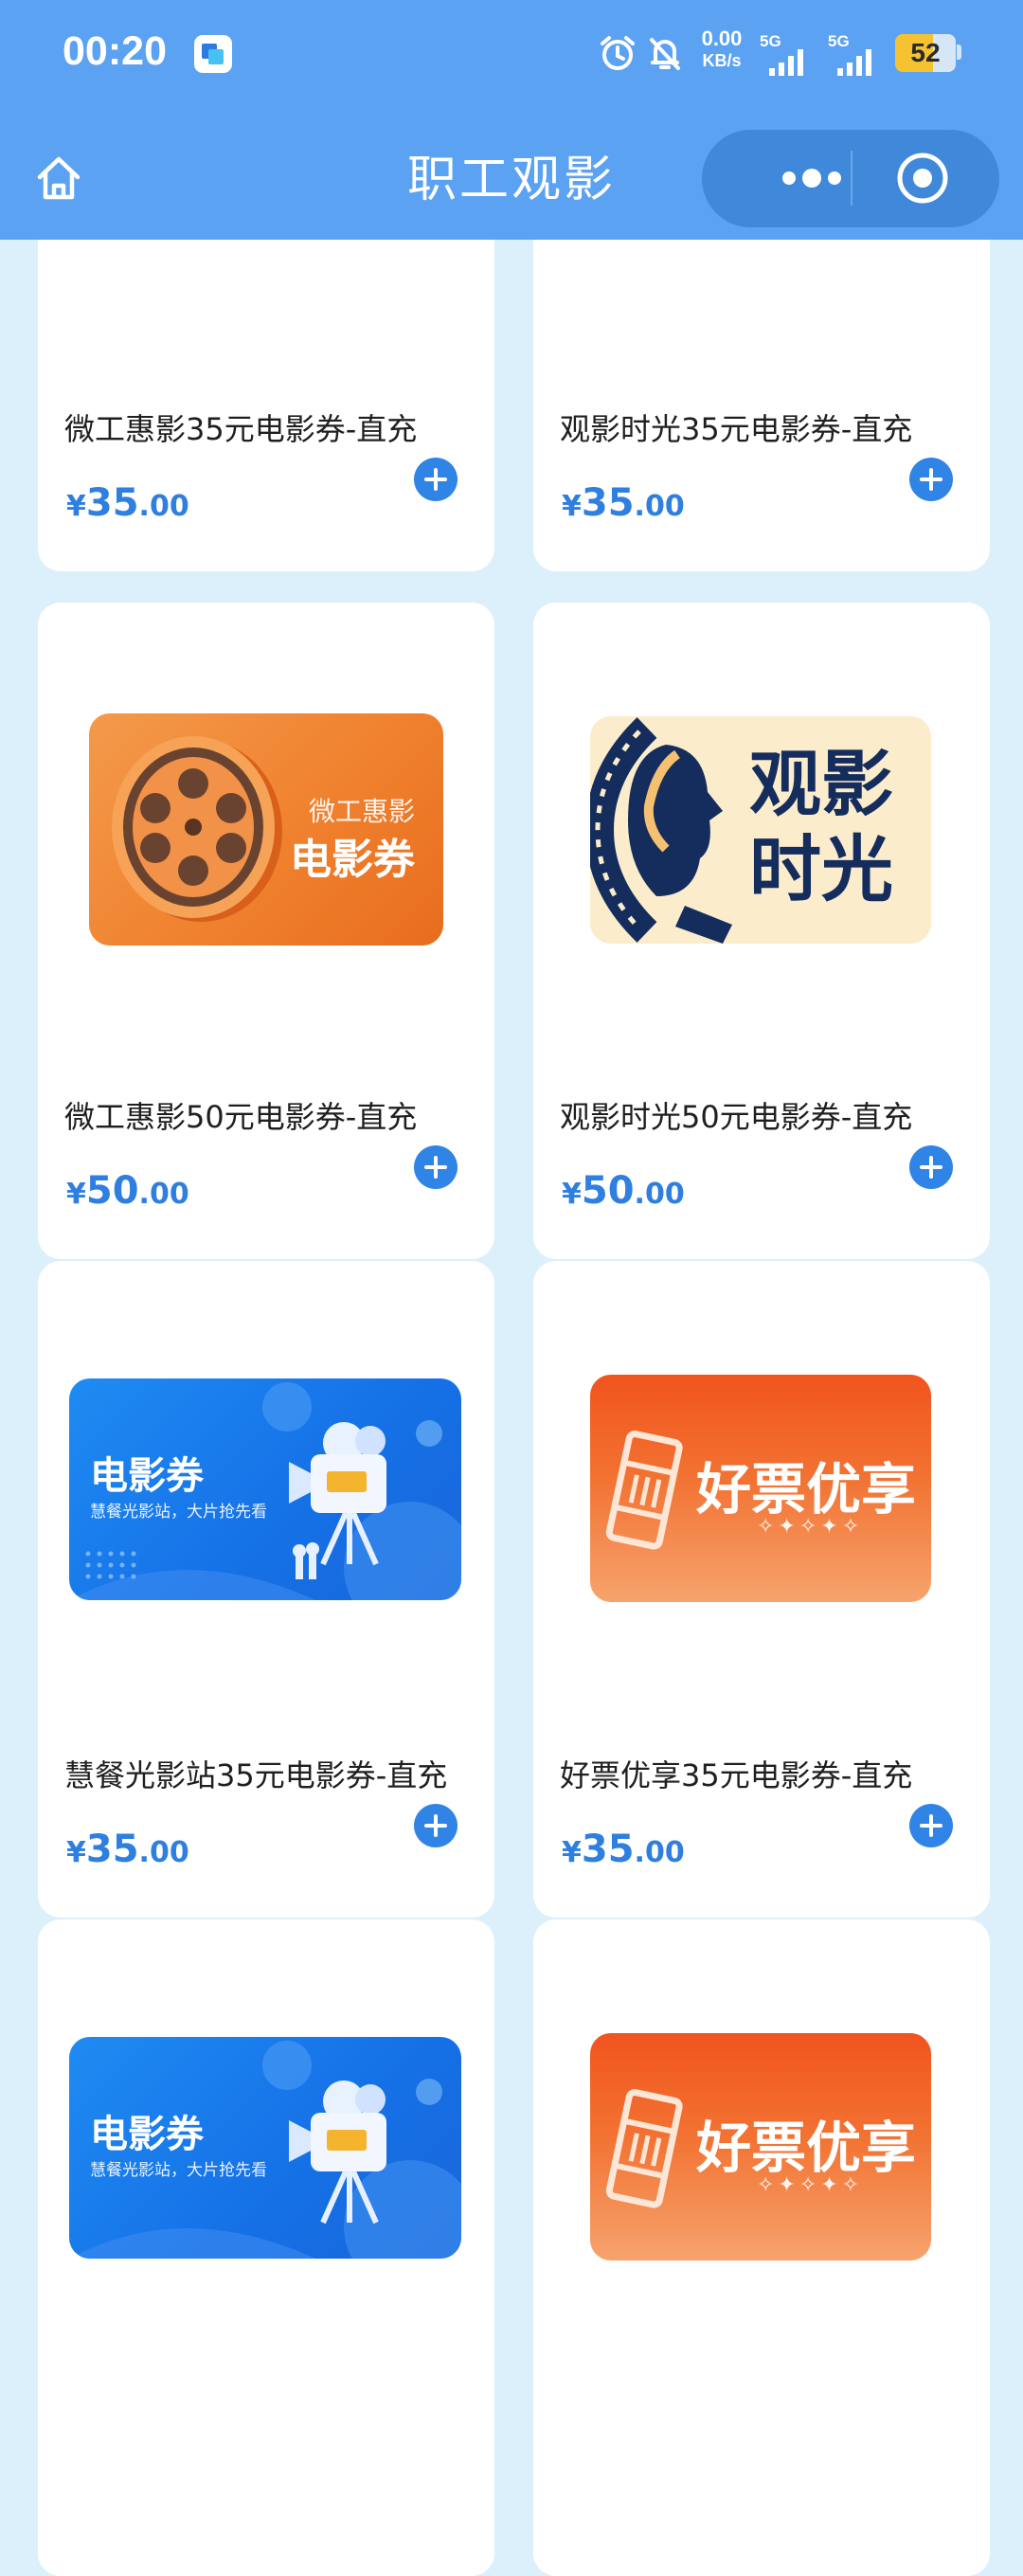 This screenshot has height=2576, width=1023. I want to click on status-icons: 0.00 KB/s 5G 5G 52, so click(812, 55).